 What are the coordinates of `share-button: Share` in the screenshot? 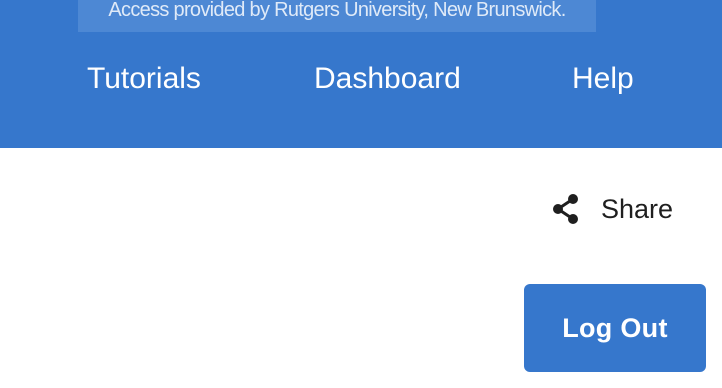 It's located at (618, 209).